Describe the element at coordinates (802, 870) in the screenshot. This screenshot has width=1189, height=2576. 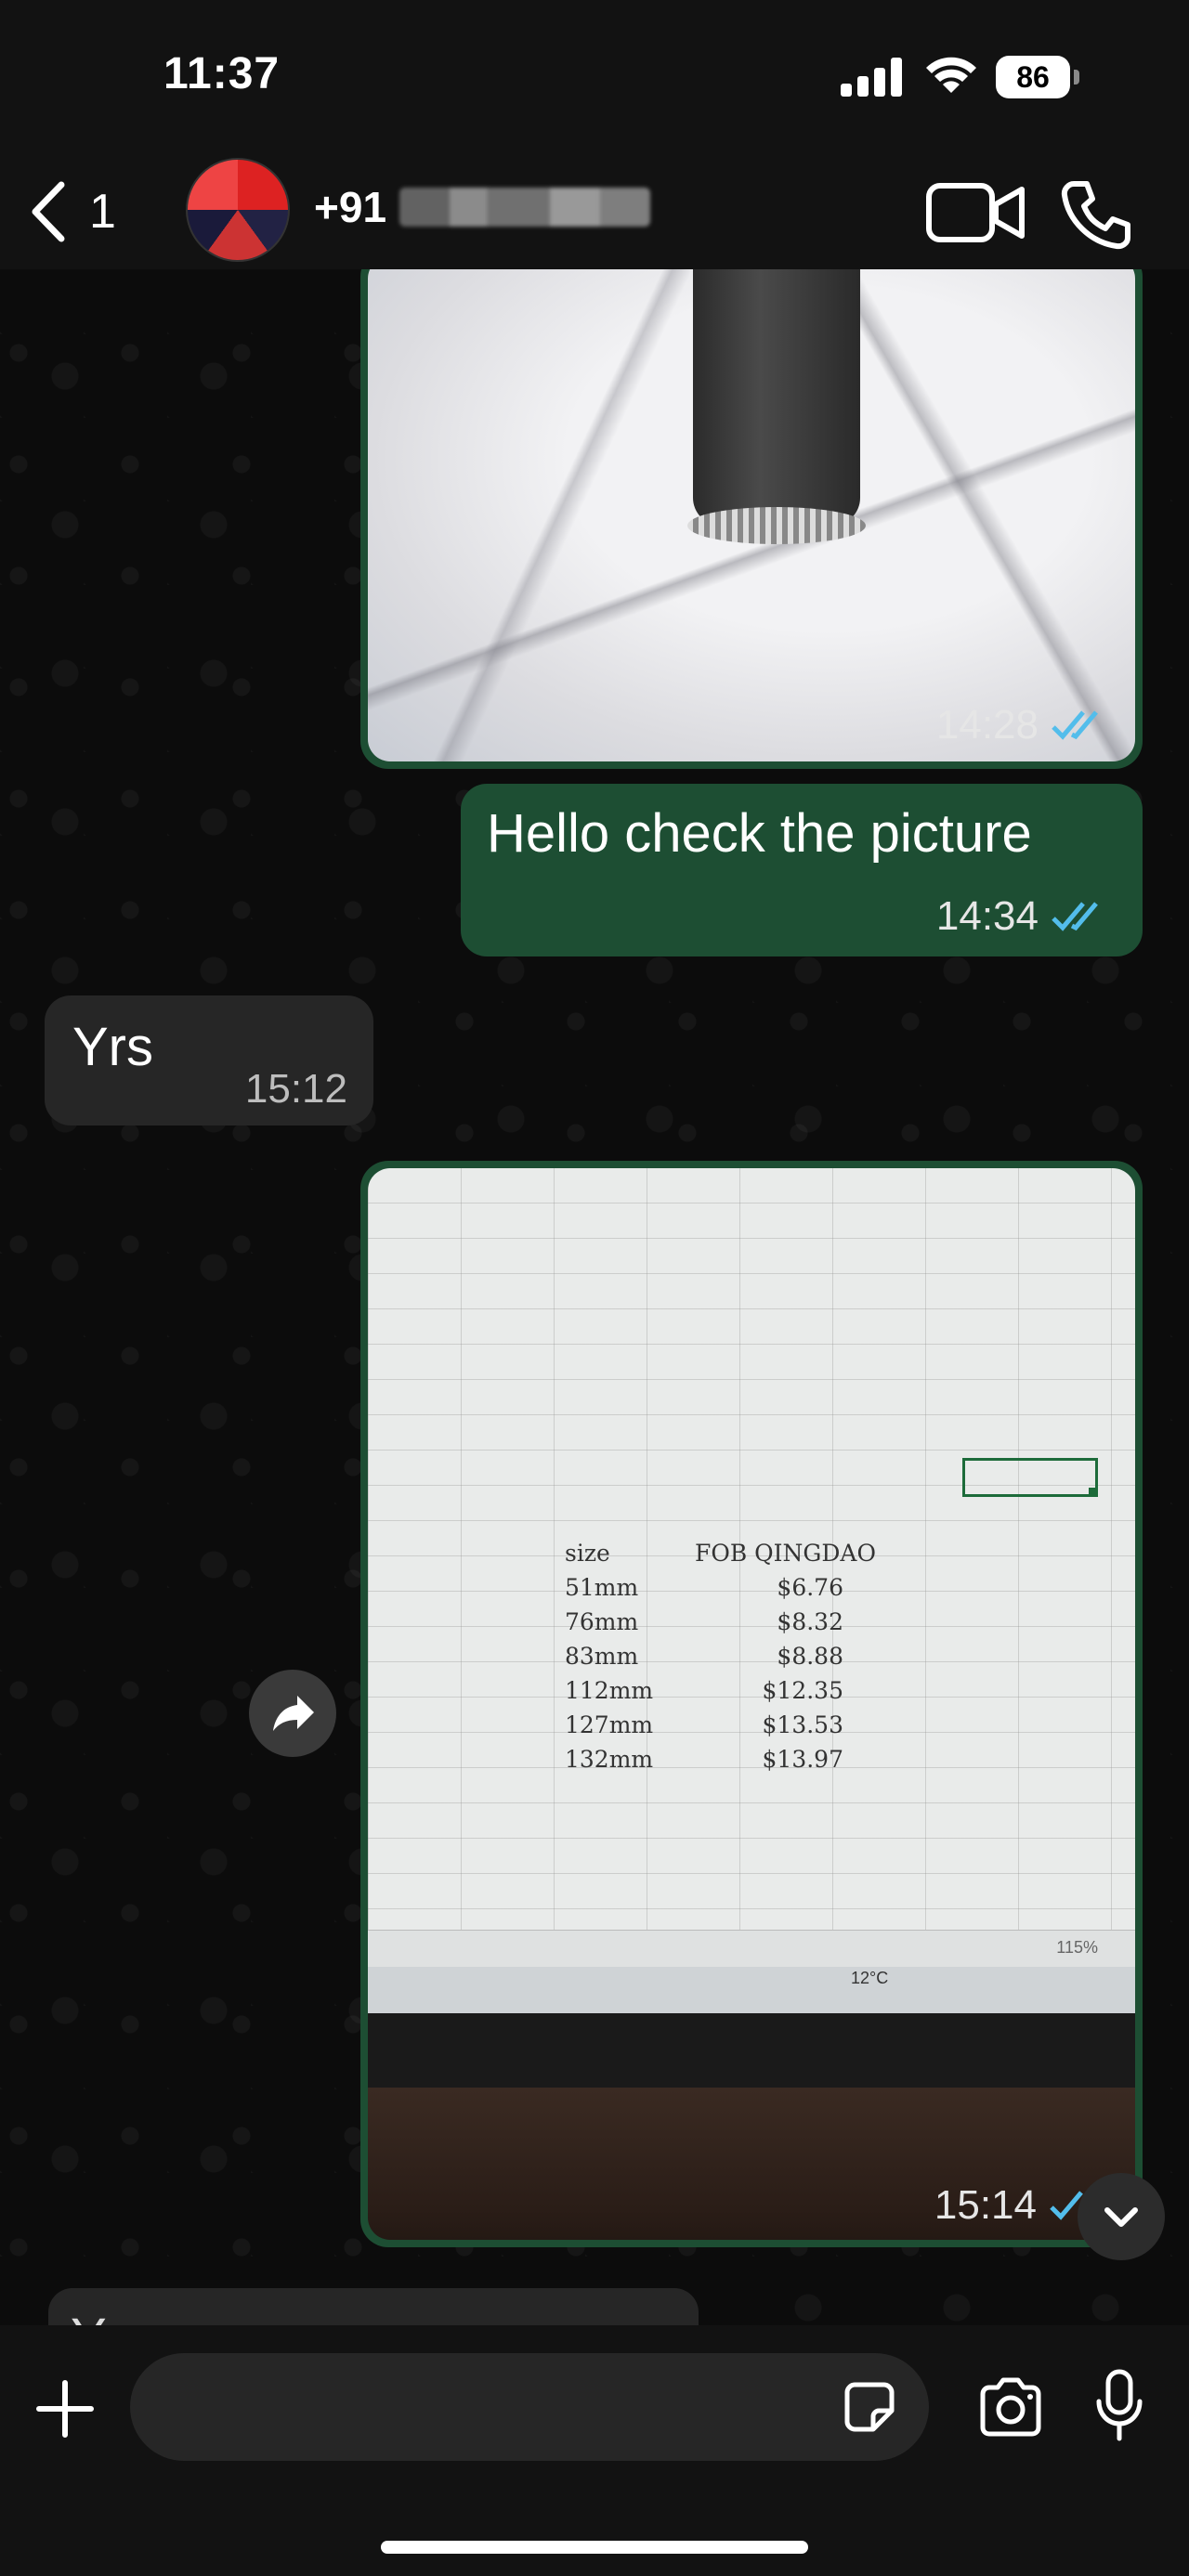
I see `message-bubble-outgoing: Hello check the picture 14:34` at that location.